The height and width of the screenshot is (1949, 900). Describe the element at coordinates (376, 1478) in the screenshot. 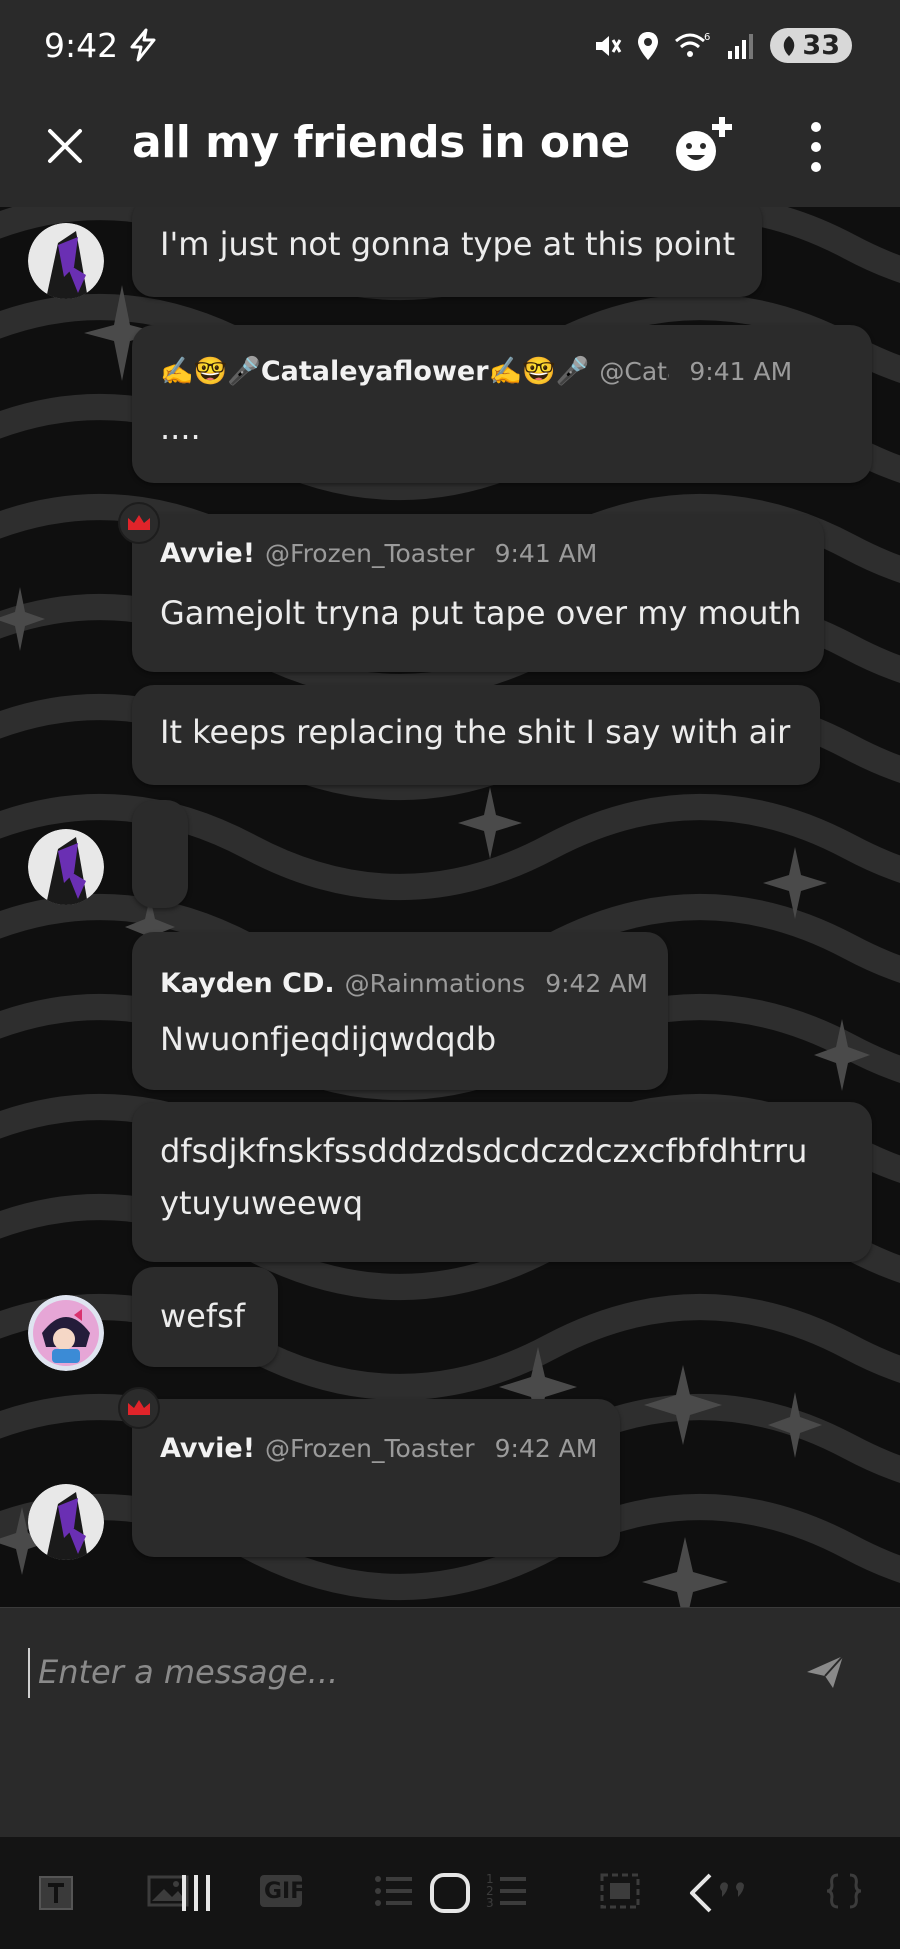

I see `message-bubble: Avvie! @Frozen_Toaster 9:42 AM` at that location.